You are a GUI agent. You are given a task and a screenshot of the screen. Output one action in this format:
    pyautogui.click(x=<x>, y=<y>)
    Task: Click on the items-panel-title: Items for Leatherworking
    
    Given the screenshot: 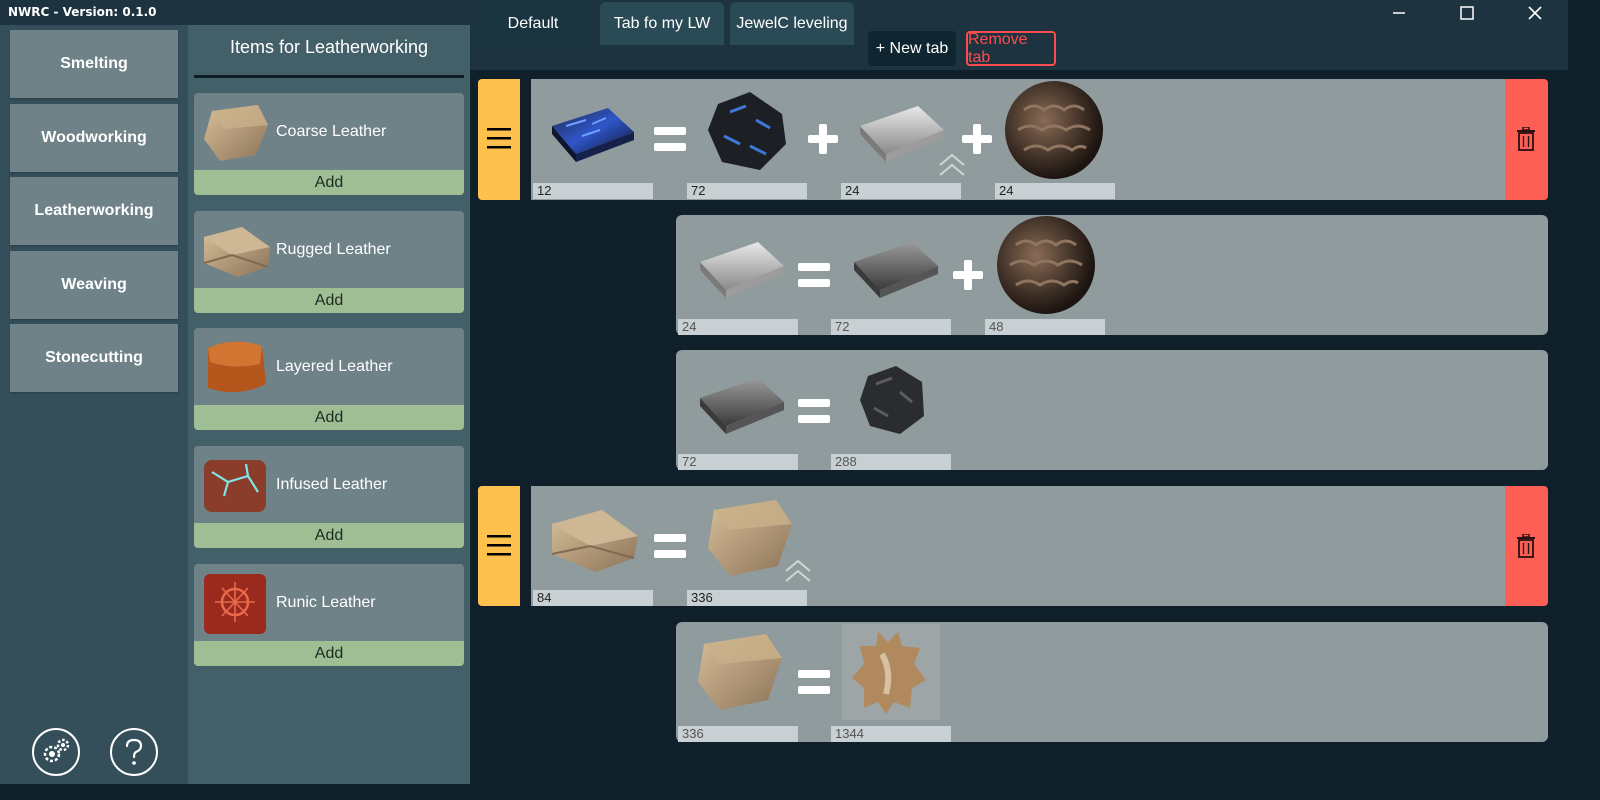 What is the action you would take?
    pyautogui.click(x=329, y=47)
    